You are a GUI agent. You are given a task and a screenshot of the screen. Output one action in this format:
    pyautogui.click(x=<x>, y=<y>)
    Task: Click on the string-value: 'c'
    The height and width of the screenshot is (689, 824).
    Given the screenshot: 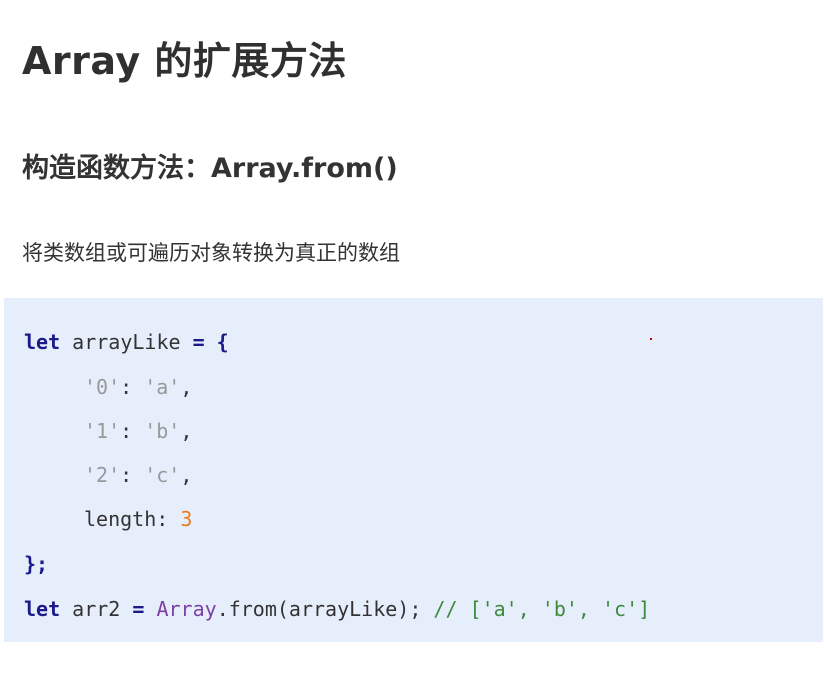 What is the action you would take?
    pyautogui.click(x=162, y=475)
    